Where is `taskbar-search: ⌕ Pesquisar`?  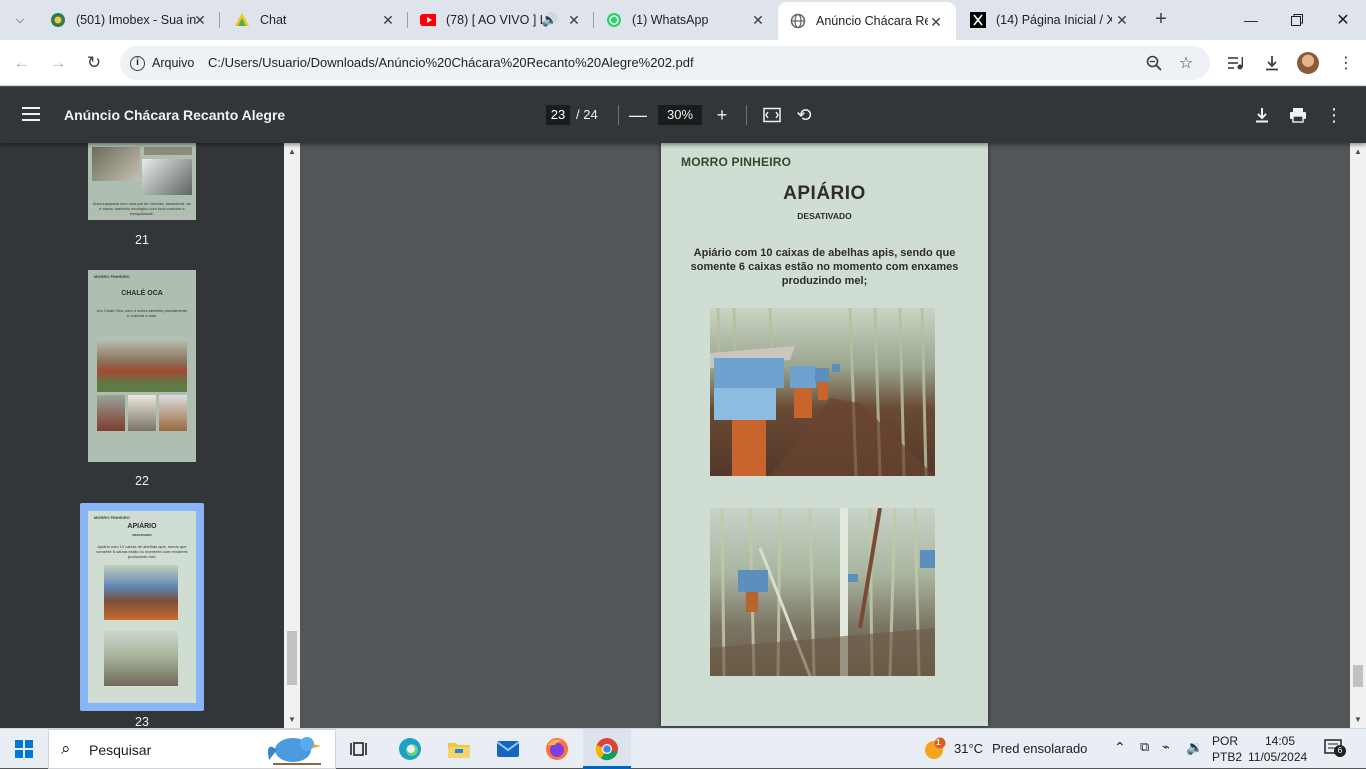 taskbar-search: ⌕ Pesquisar is located at coordinates (192, 749).